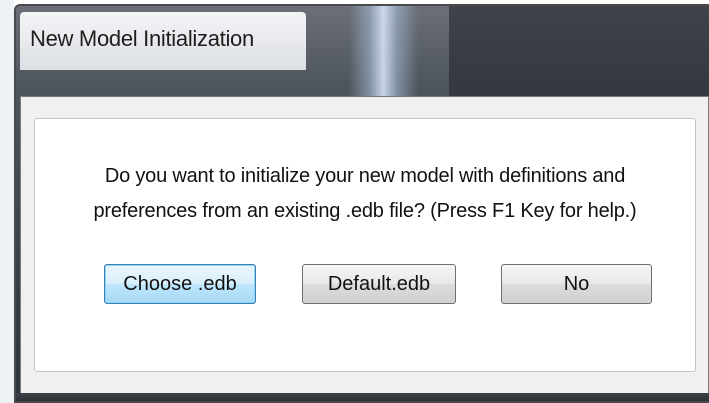  Describe the element at coordinates (362, 397) in the screenshot. I see `window-bottom-border` at that location.